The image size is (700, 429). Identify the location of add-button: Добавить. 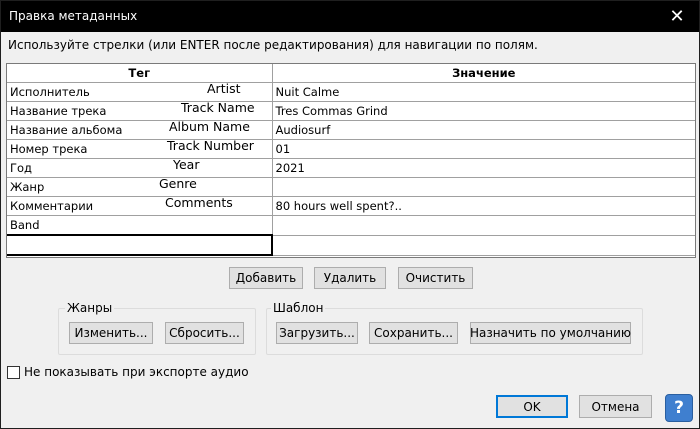
(266, 278).